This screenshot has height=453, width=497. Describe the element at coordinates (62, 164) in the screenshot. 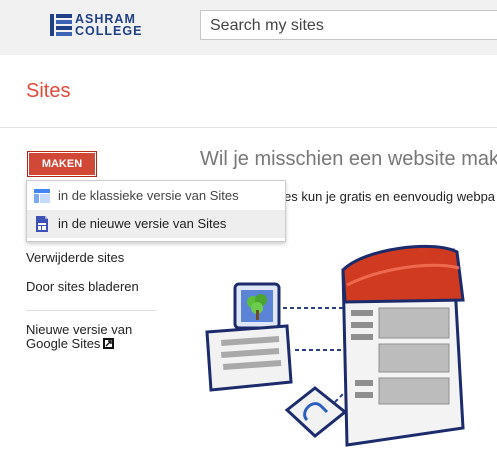

I see `create-button: MAKEN` at that location.